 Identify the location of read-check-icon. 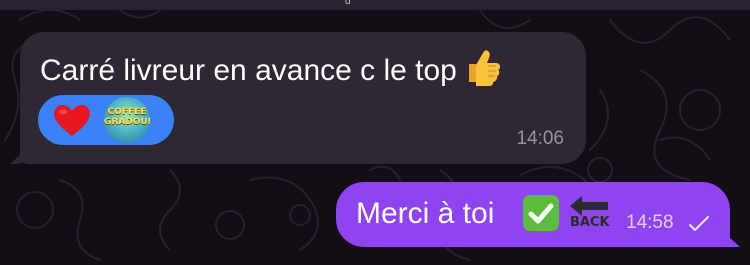
(699, 223).